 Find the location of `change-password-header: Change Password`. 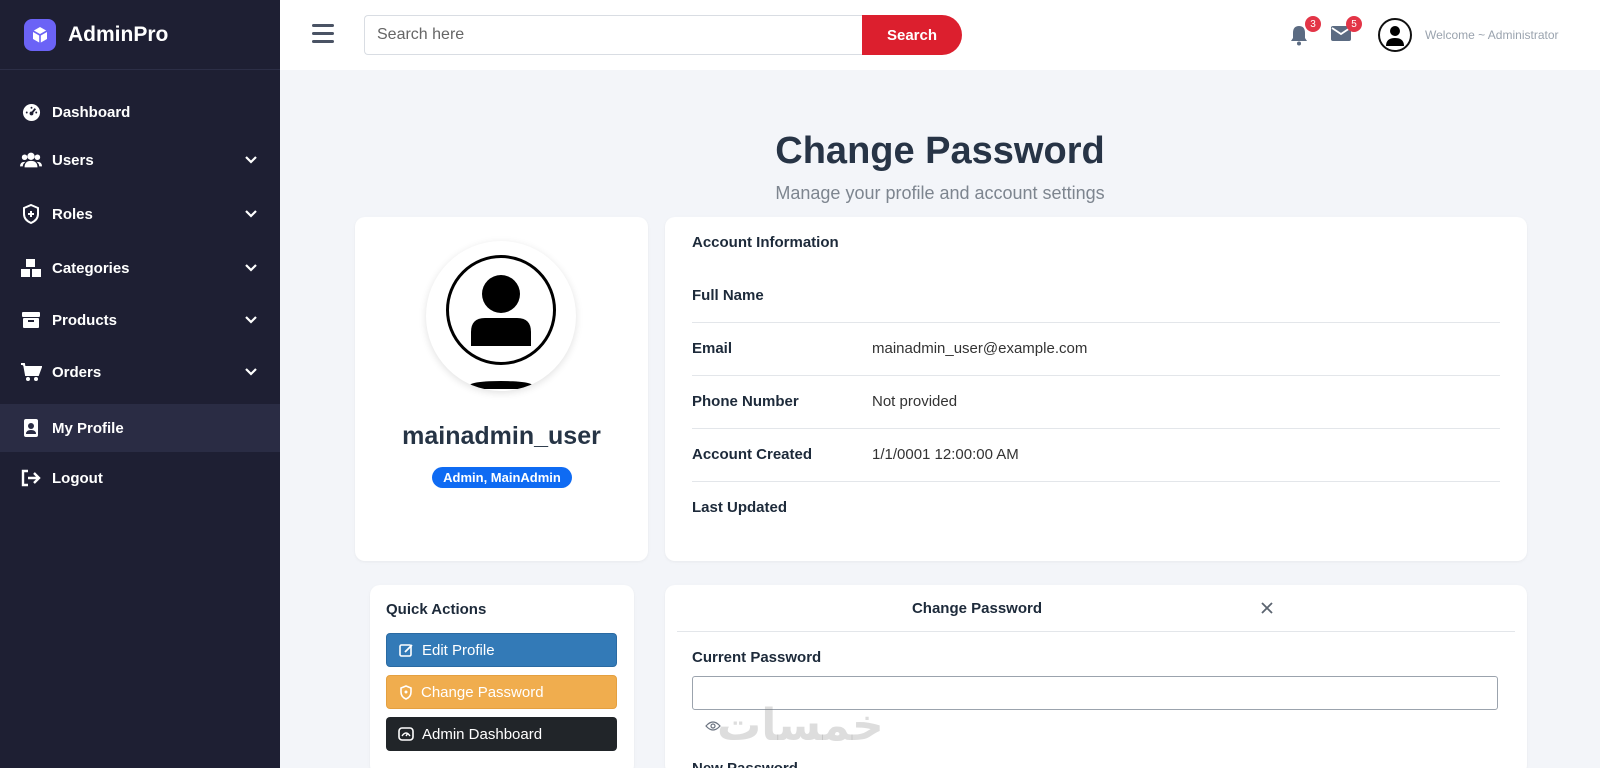

change-password-header: Change Password is located at coordinates (1096, 608).